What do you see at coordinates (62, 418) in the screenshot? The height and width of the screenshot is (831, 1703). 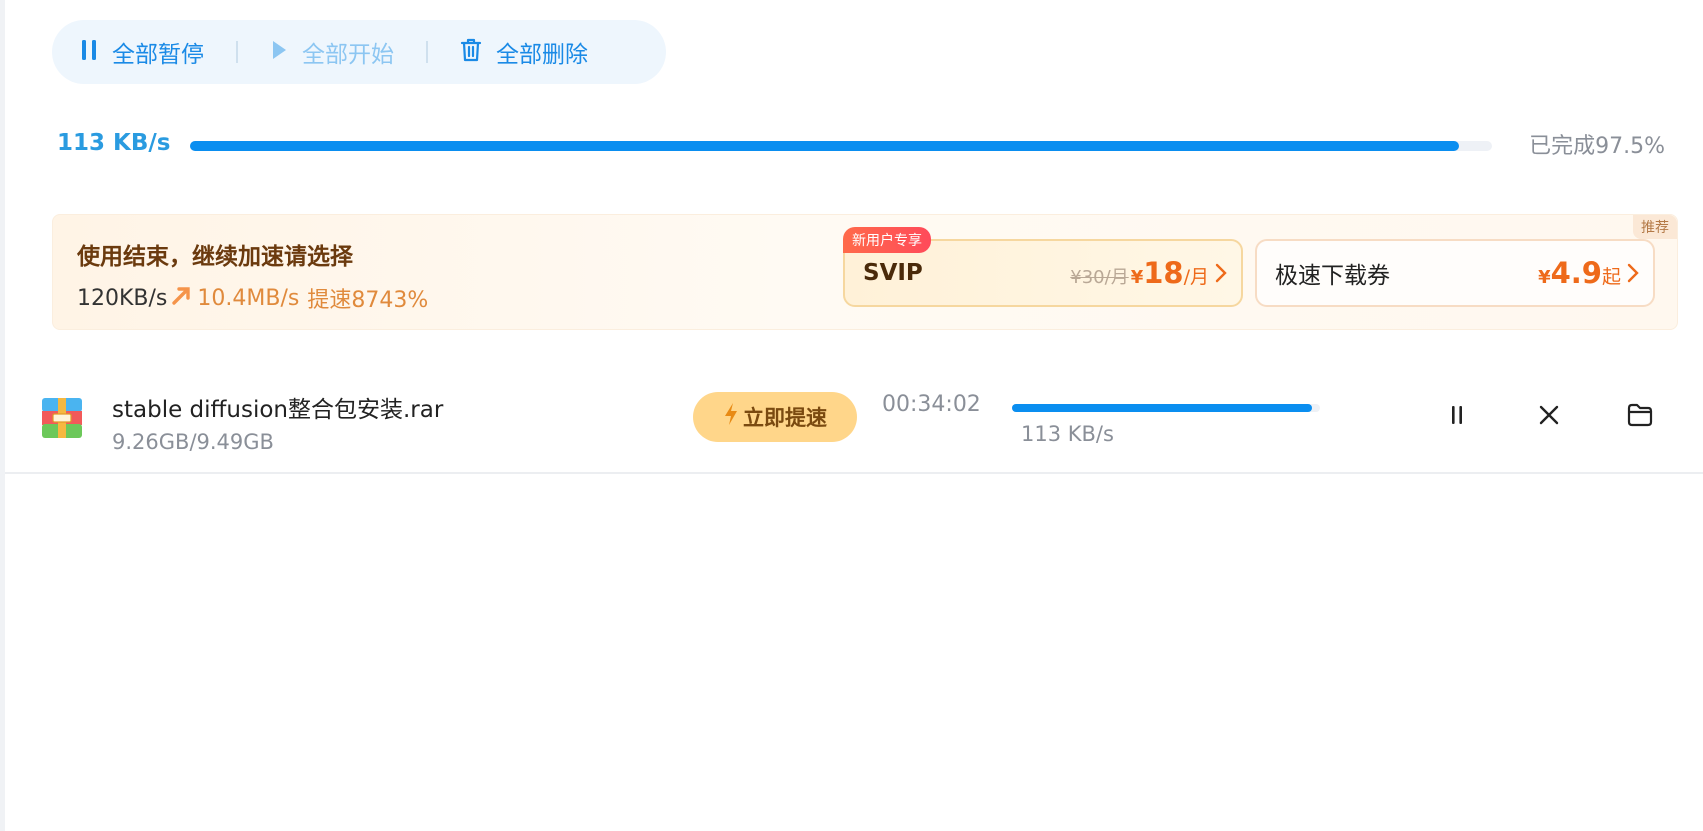 I see `rar-archive-icon` at bounding box center [62, 418].